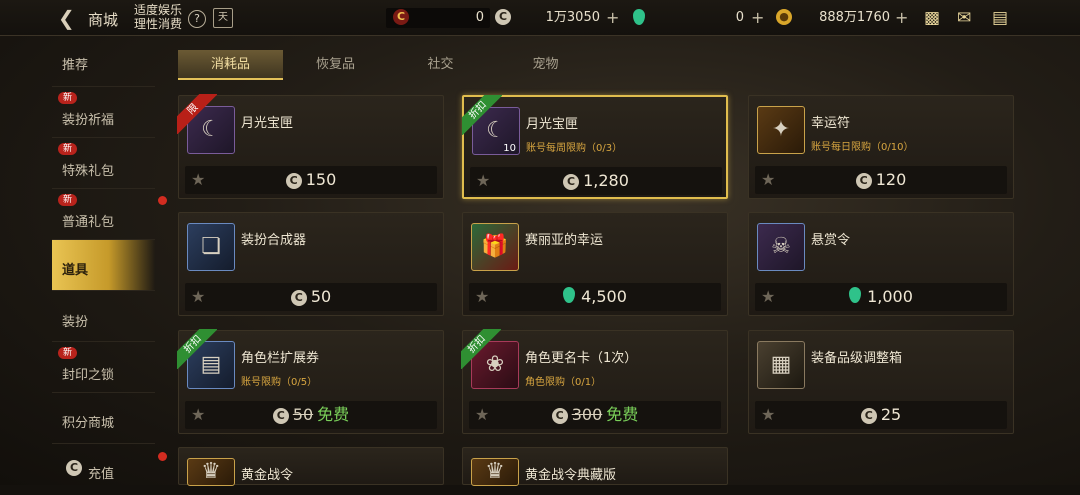 The width and height of the screenshot is (1080, 495). What do you see at coordinates (311, 466) in the screenshot?
I see `shop-item-card: ♛ 黄金战令` at bounding box center [311, 466].